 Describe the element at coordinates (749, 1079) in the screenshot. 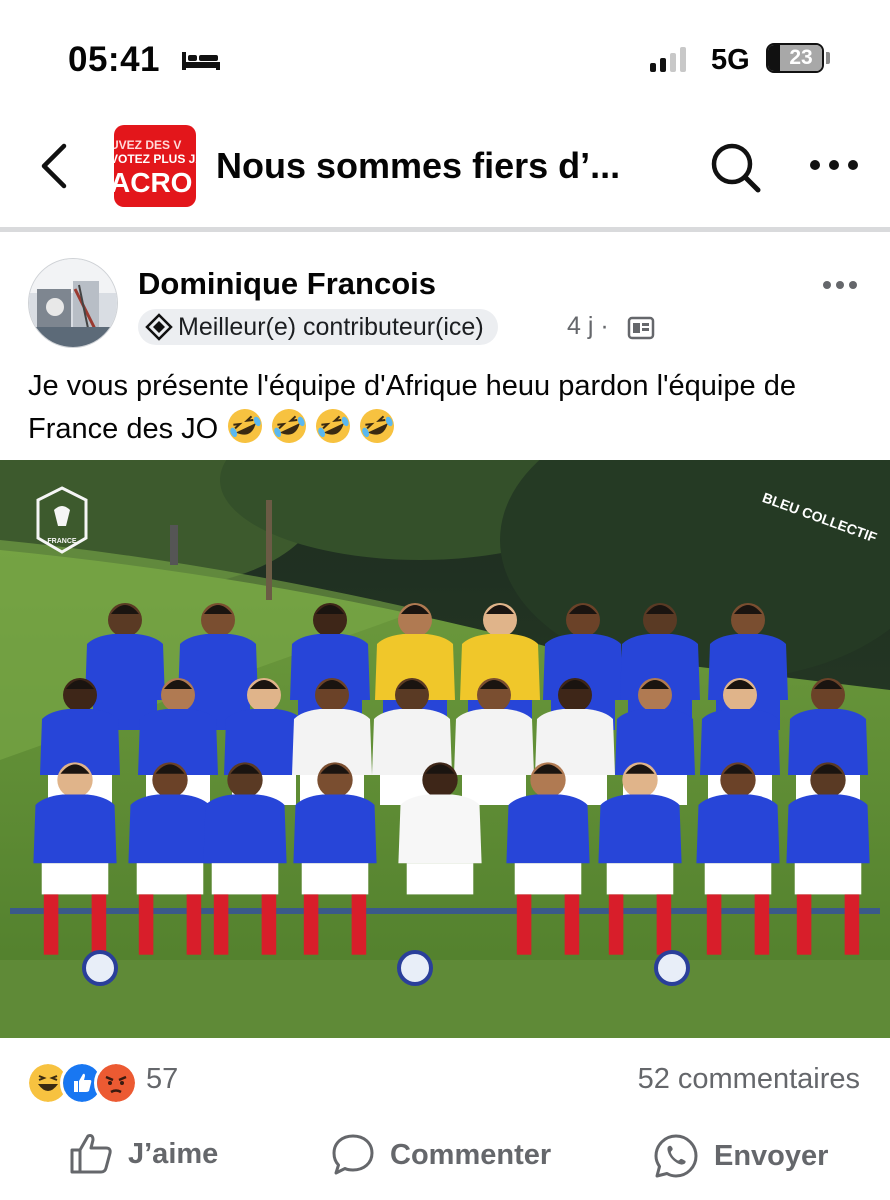

I see `comments-count: 52 commentaires` at that location.